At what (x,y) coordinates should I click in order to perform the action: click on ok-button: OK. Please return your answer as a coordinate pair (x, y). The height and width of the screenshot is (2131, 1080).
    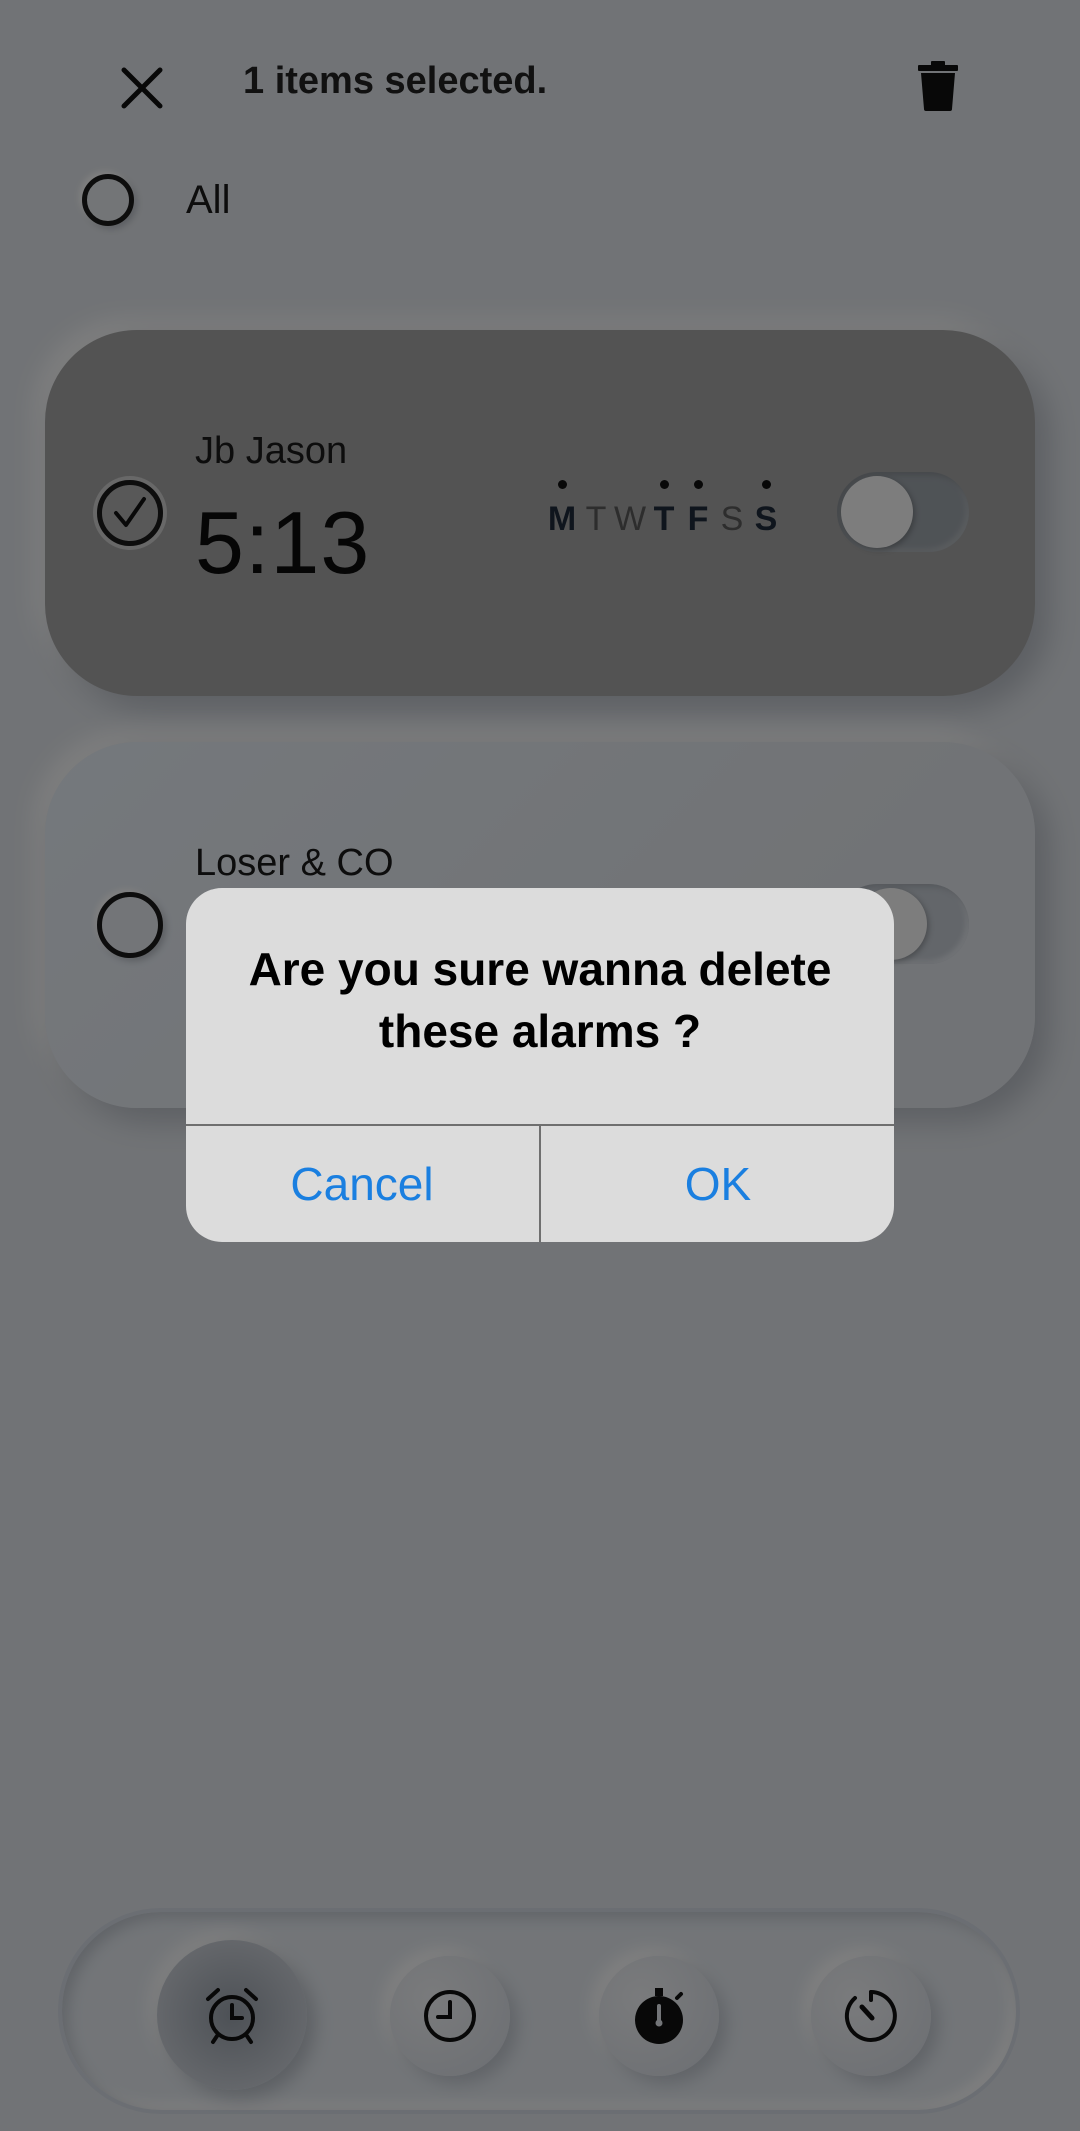
    Looking at the image, I should click on (718, 1184).